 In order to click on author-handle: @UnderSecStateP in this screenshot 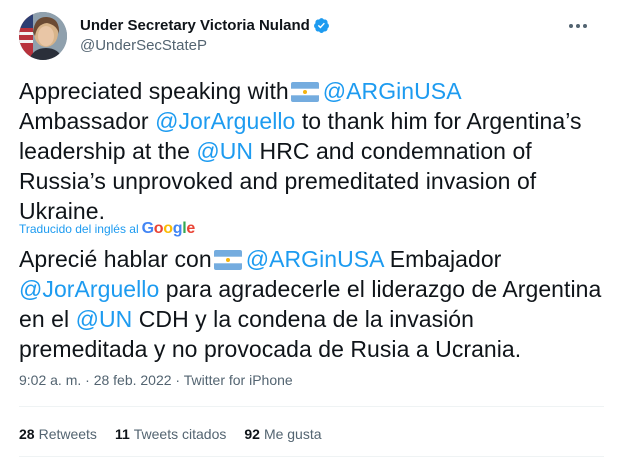, I will do `click(205, 45)`.